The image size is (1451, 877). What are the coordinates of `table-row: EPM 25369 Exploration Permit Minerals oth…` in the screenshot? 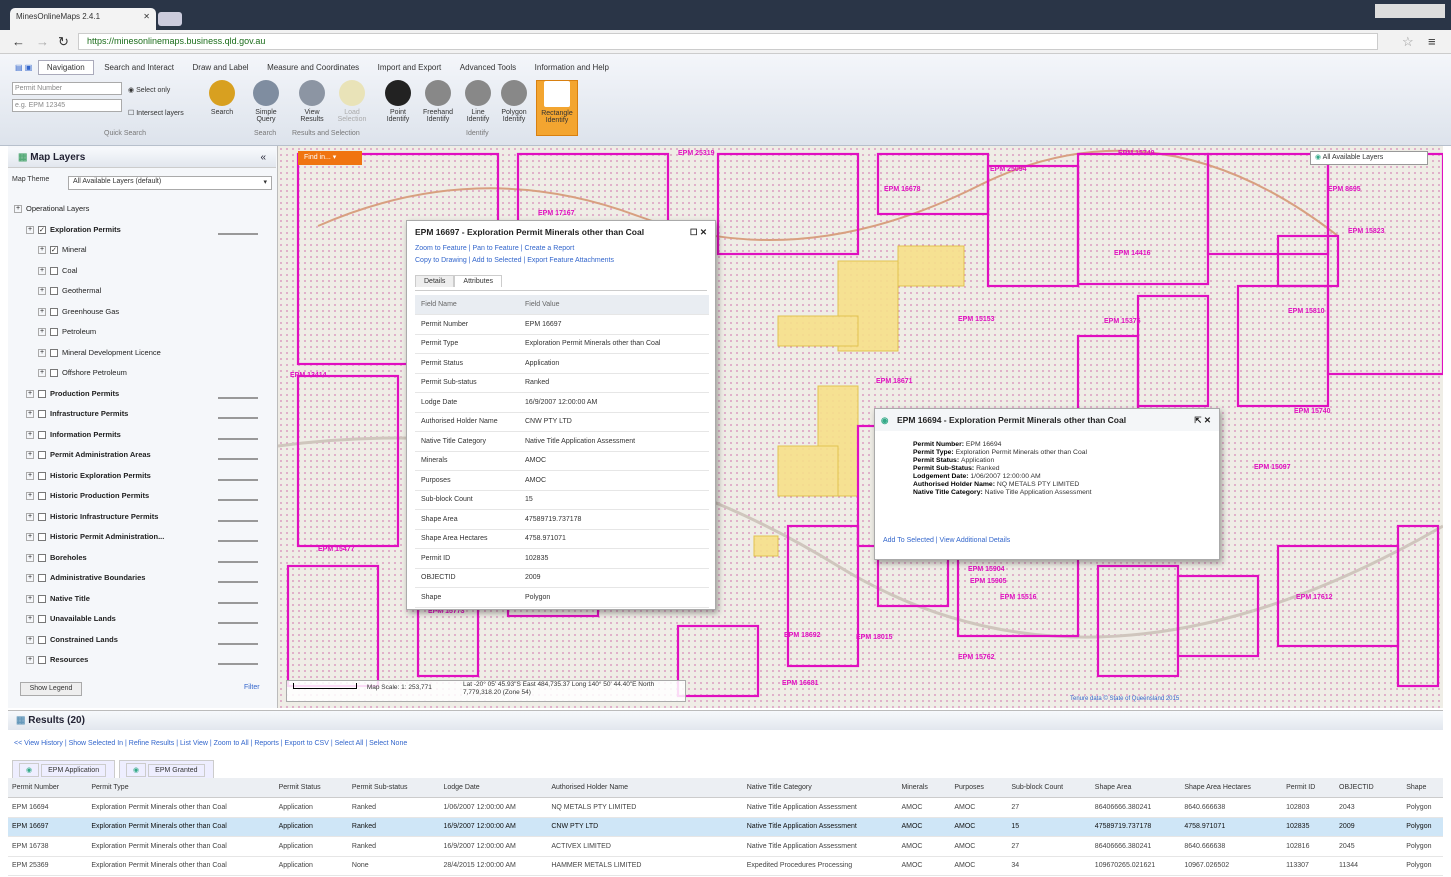 It's located at (725, 866).